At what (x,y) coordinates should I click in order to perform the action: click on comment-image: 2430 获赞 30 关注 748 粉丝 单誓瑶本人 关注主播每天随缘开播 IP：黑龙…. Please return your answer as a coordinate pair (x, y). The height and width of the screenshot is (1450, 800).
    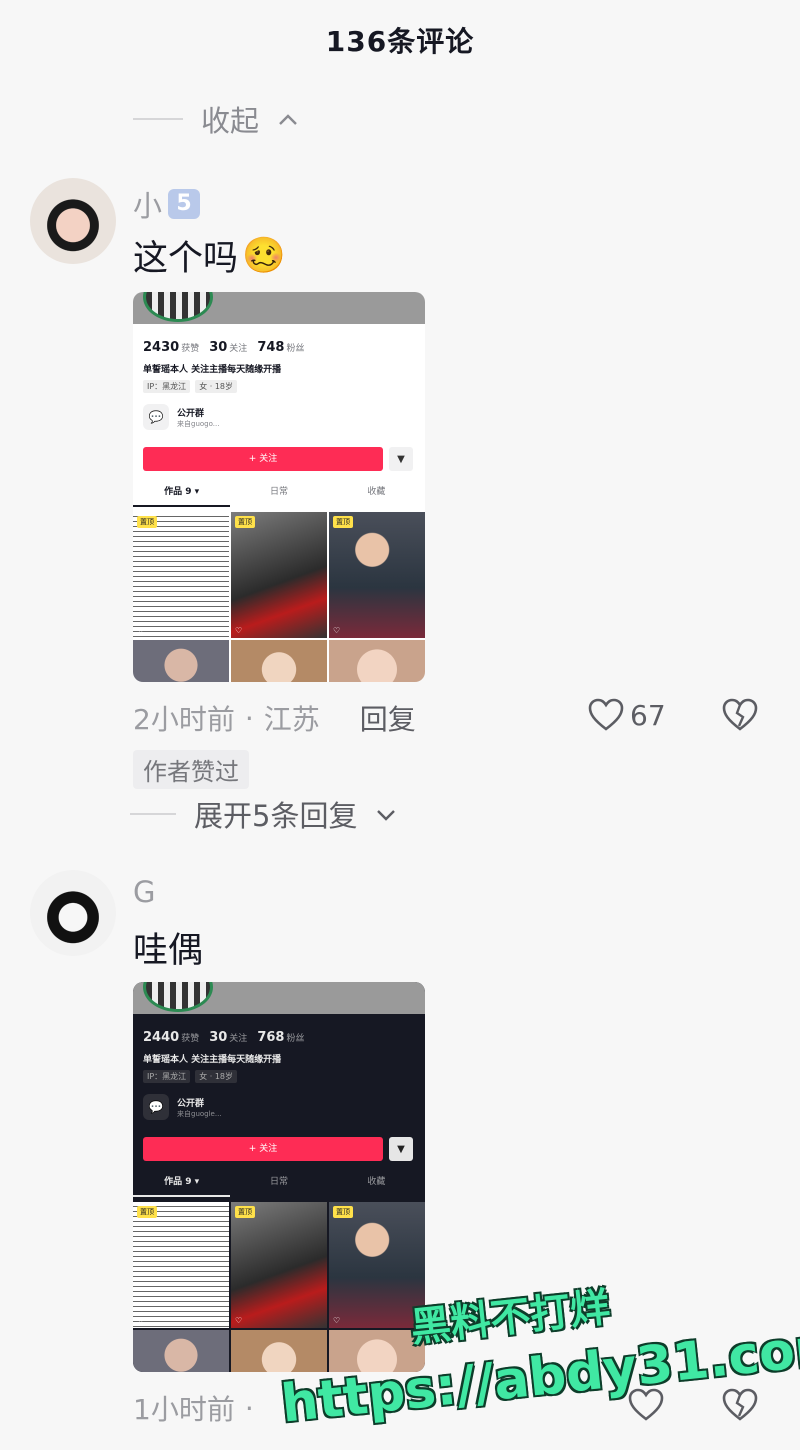
    Looking at the image, I should click on (279, 487).